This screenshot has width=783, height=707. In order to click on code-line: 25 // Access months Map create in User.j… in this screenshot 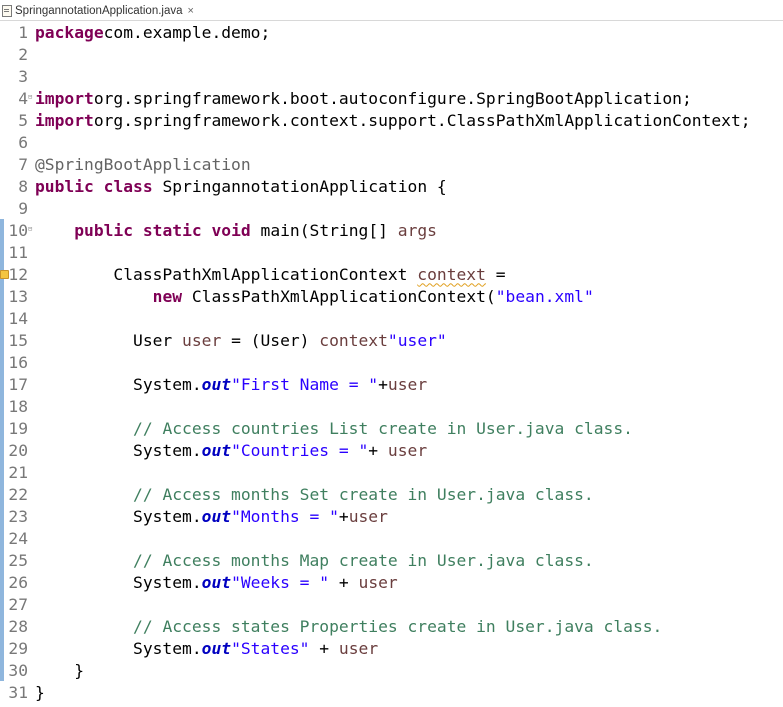, I will do `click(391, 560)`.